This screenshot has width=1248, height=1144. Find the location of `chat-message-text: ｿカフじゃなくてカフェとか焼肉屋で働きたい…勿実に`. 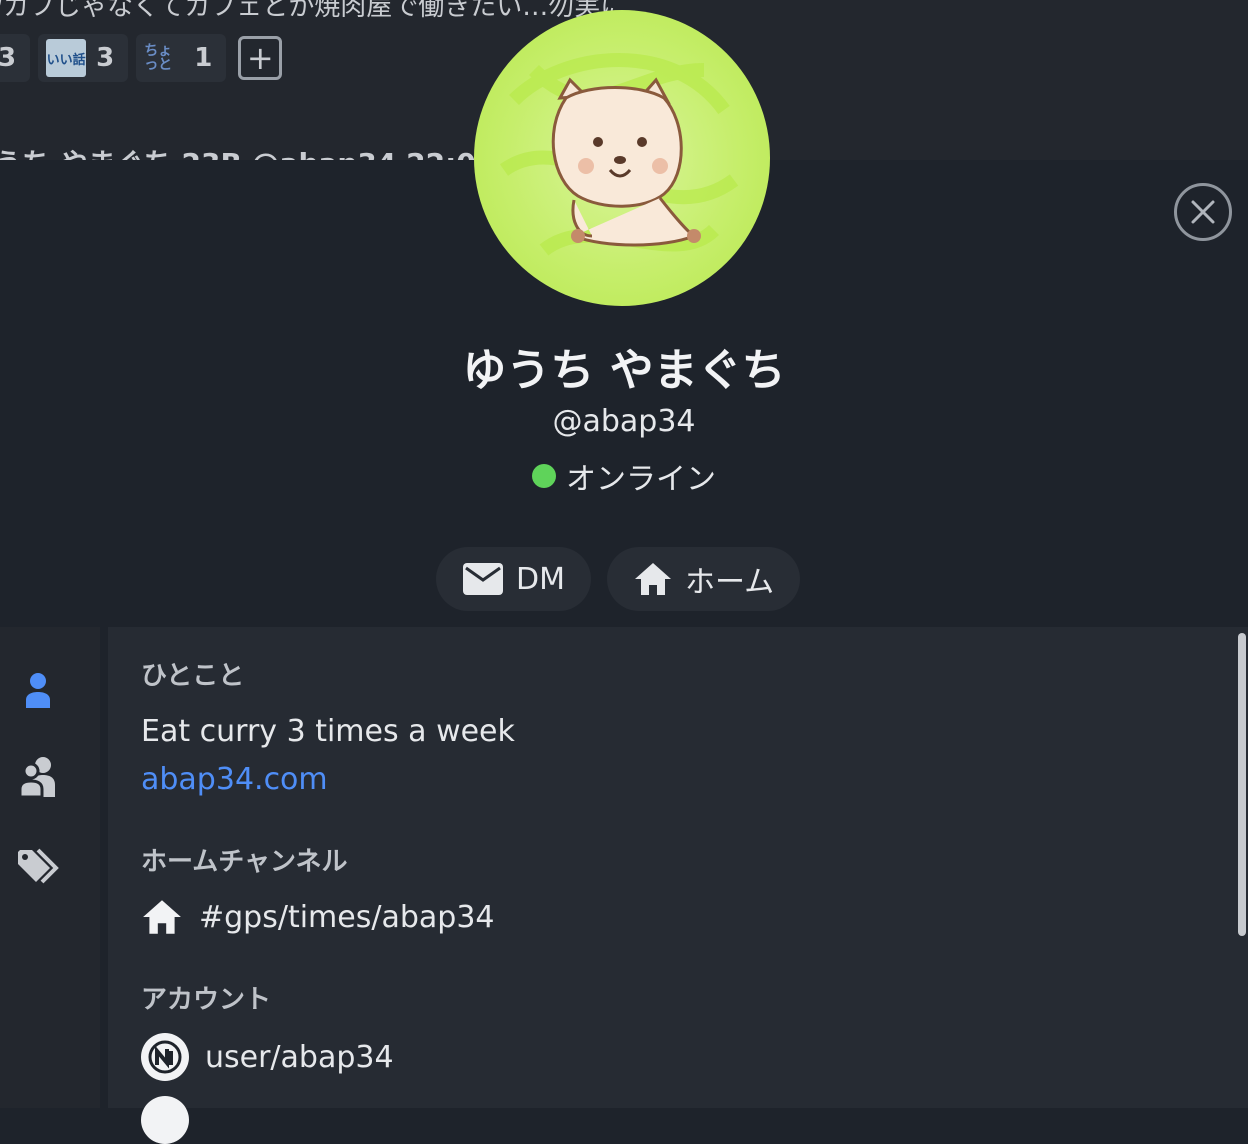

chat-message-text: ｿカフじゃなくてカフェとか焼肉屋で働きたい…勿実に is located at coordinates (313, 11).